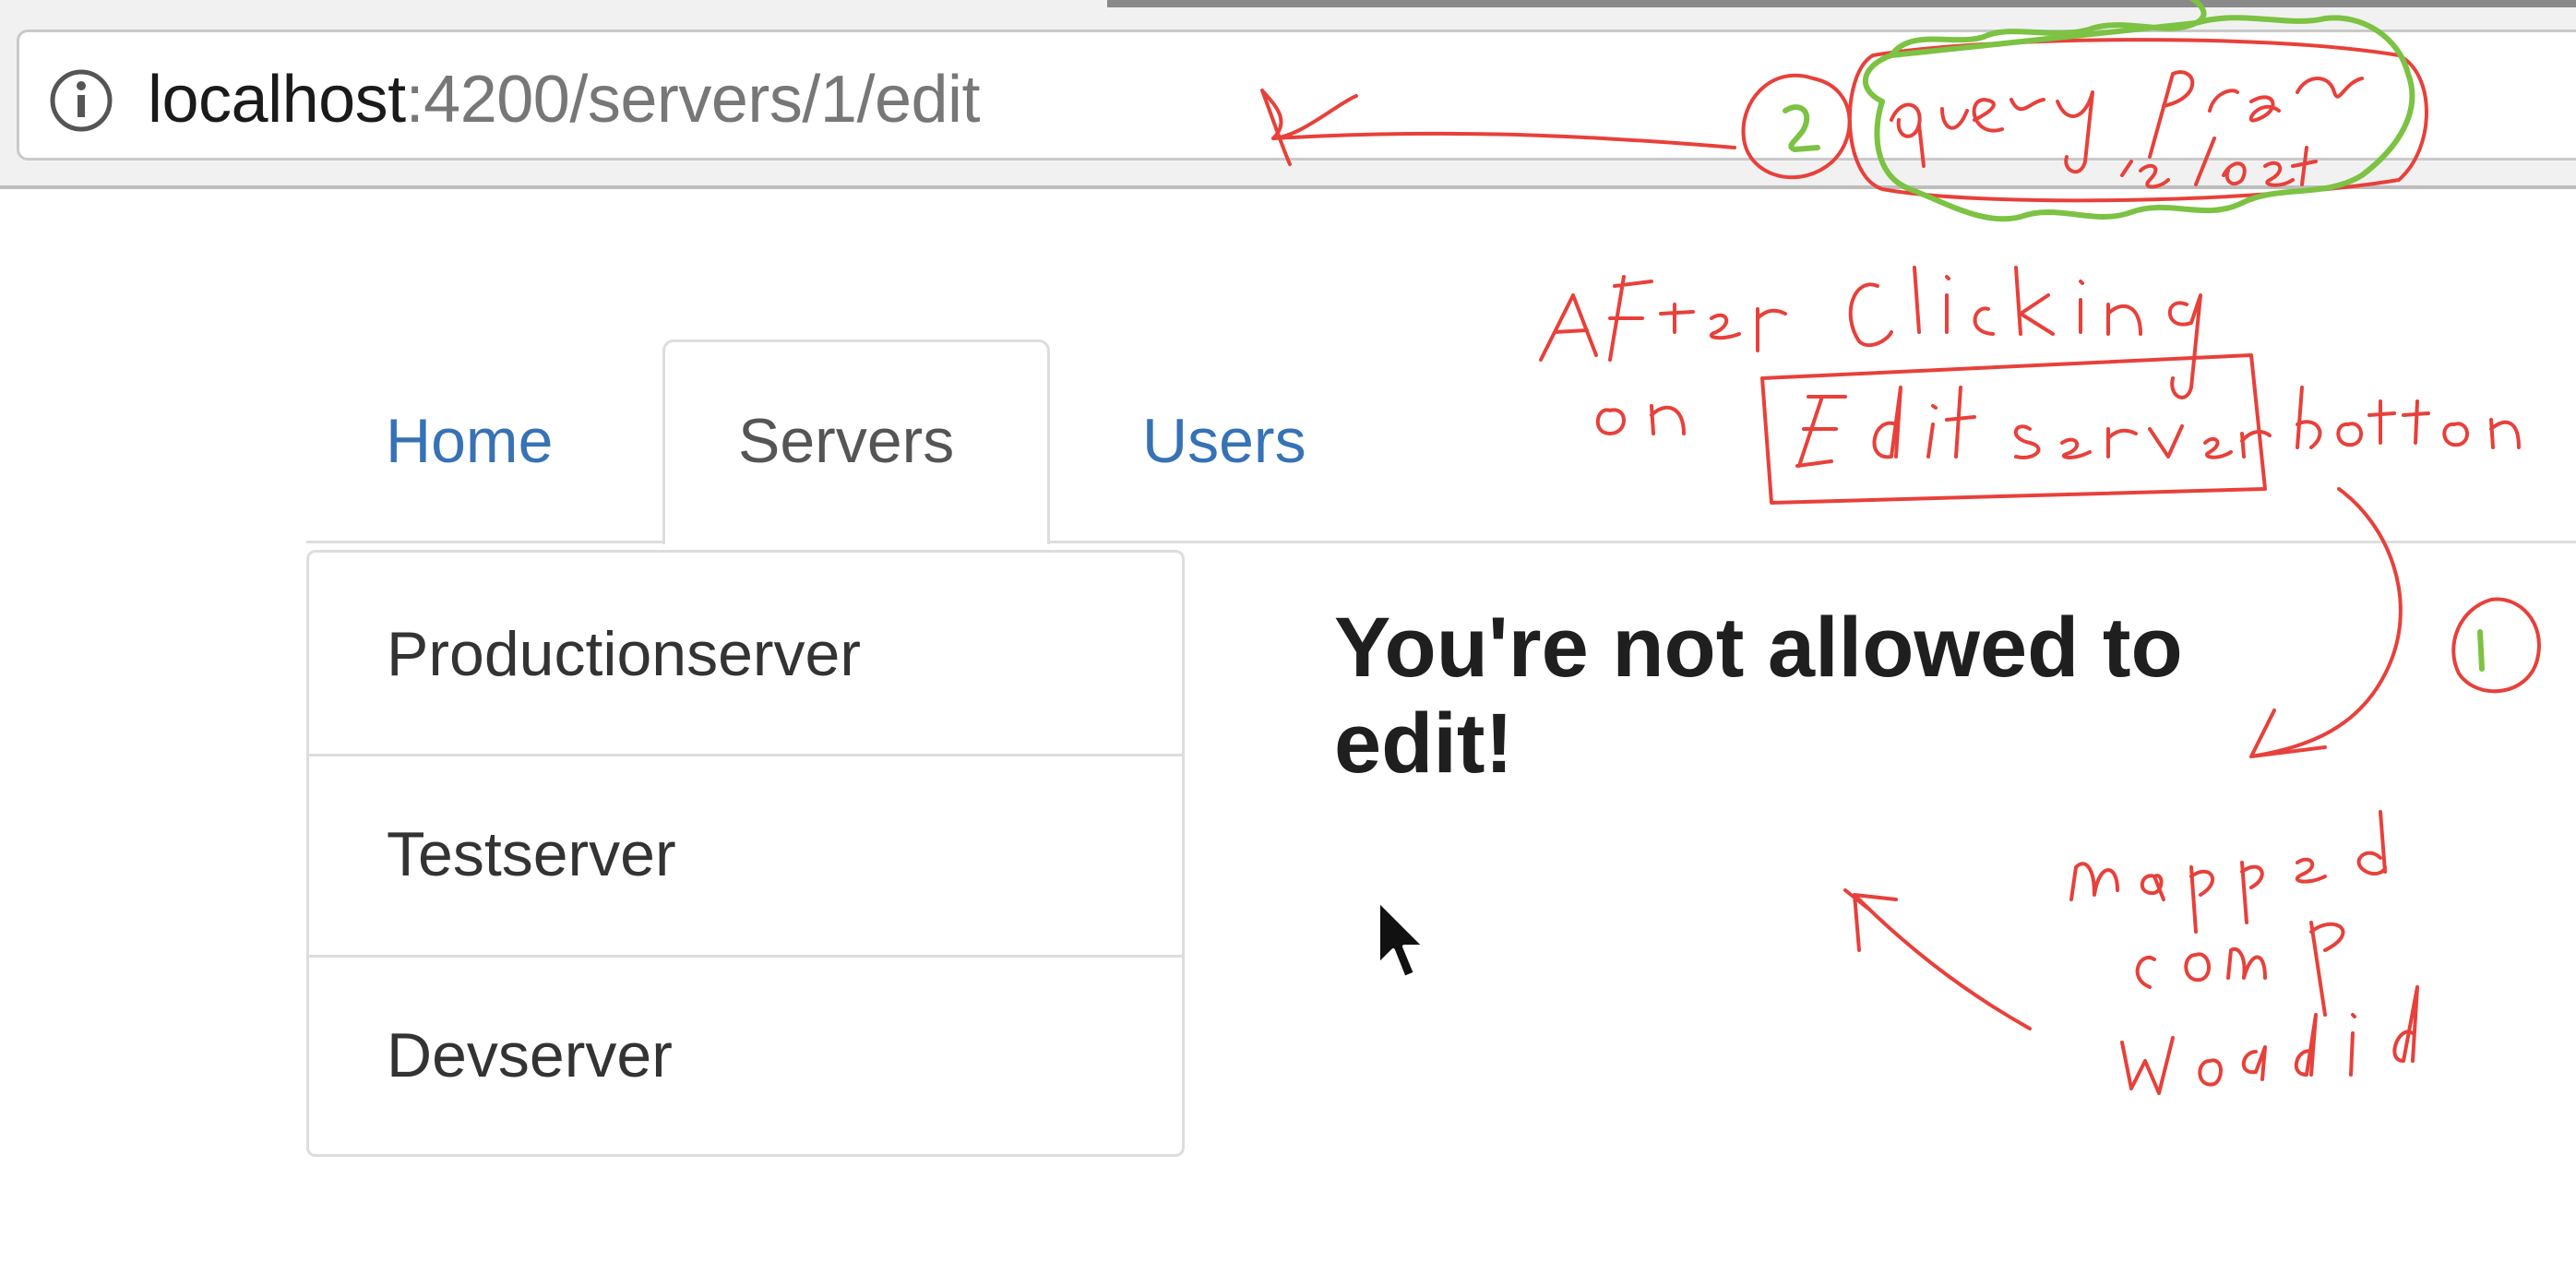 The height and width of the screenshot is (1274, 2576). Describe the element at coordinates (2496, 646) in the screenshot. I see `circle-one-icon` at that location.